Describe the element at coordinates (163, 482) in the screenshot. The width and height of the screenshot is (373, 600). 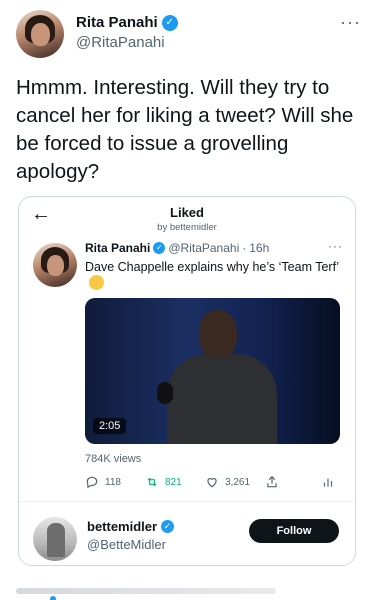
I see `retweet-button: 821` at that location.